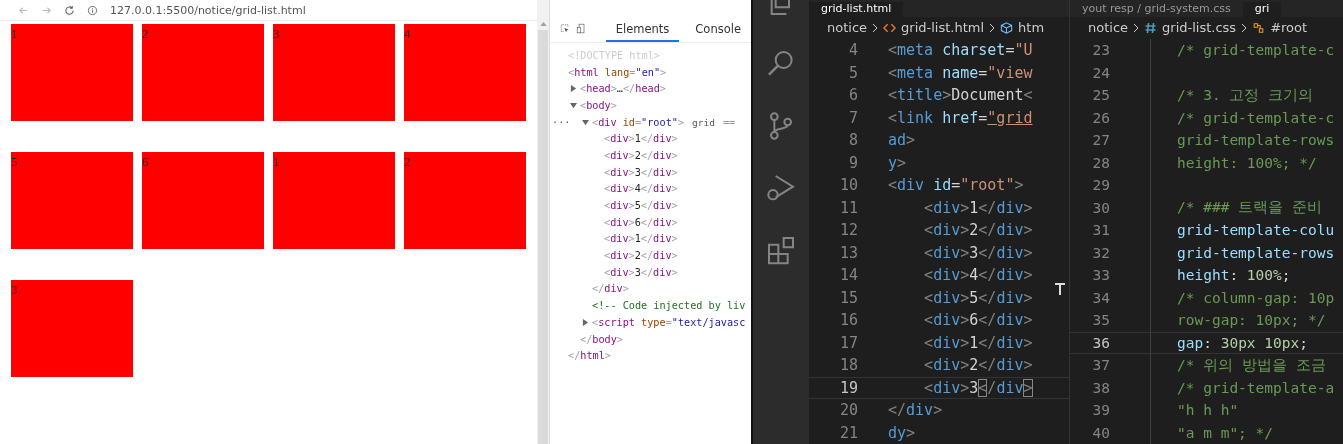 The width and height of the screenshot is (1343, 444). I want to click on line-number: 28, so click(1100, 162).